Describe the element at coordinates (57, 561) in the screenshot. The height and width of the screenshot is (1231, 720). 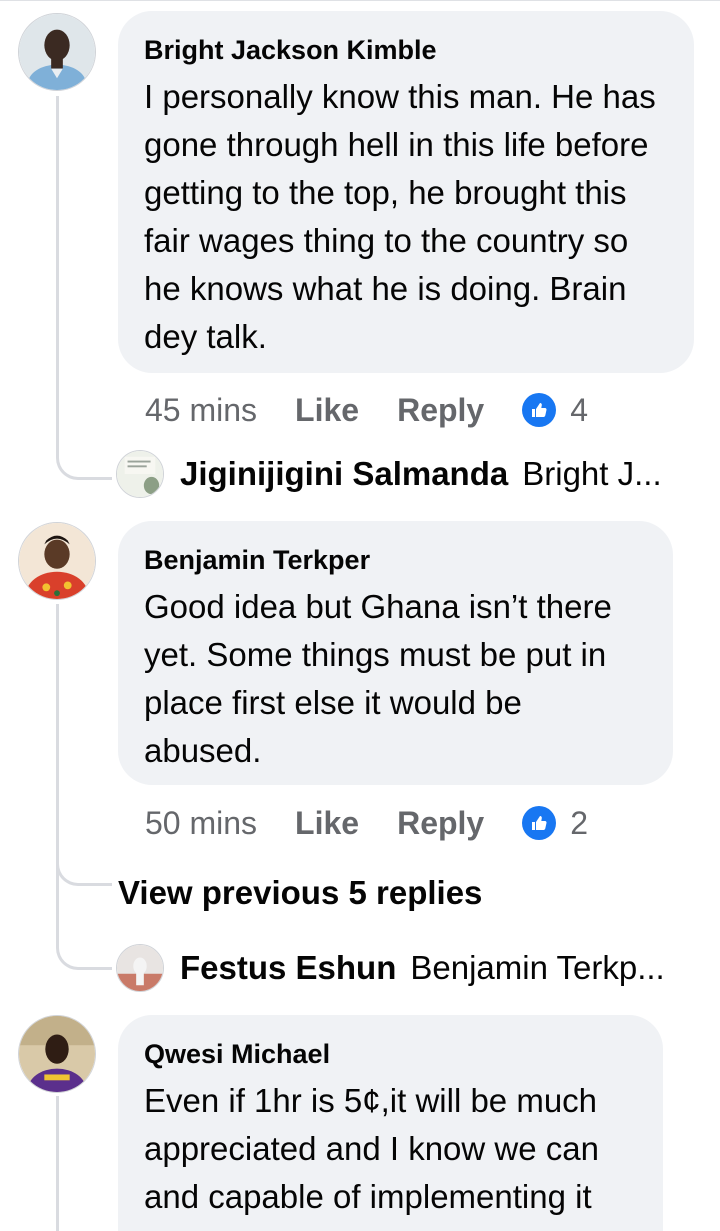
I see `avatar-benjamin-terkper` at that location.